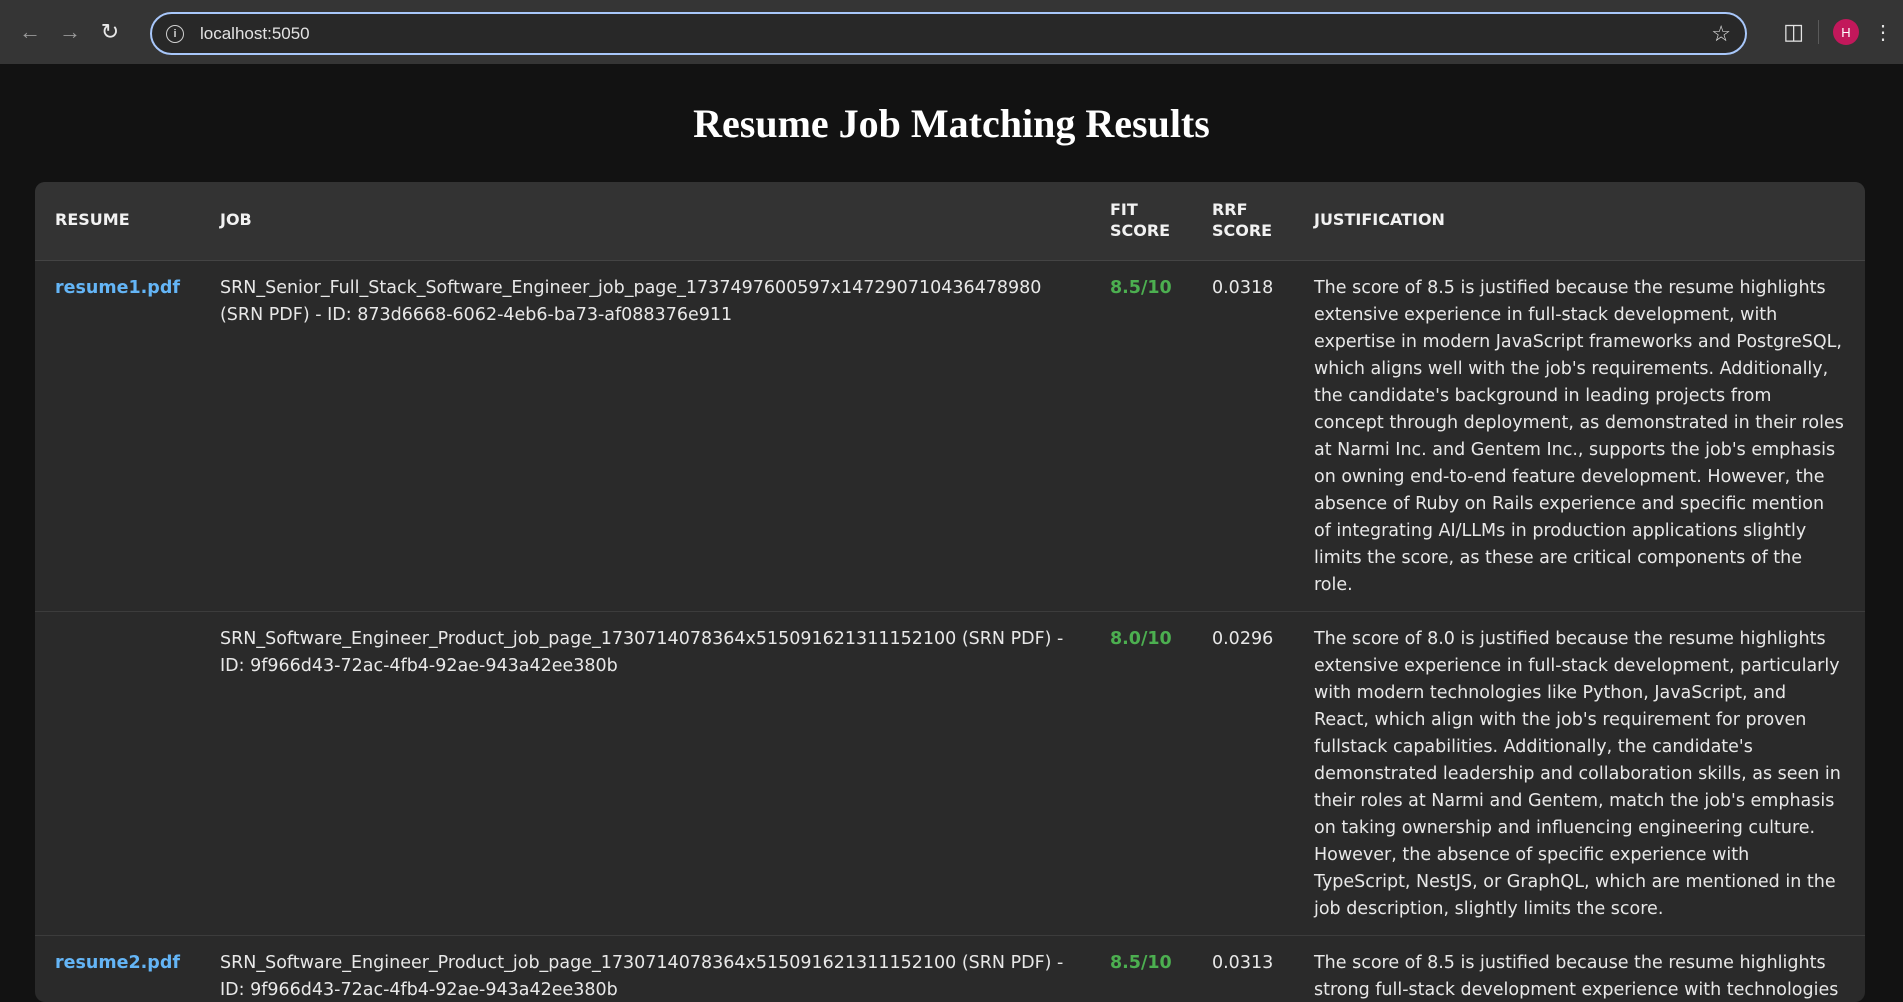 The image size is (1903, 1002). I want to click on toolbar-right: ◫ H ⋮, so click(1838, 32).